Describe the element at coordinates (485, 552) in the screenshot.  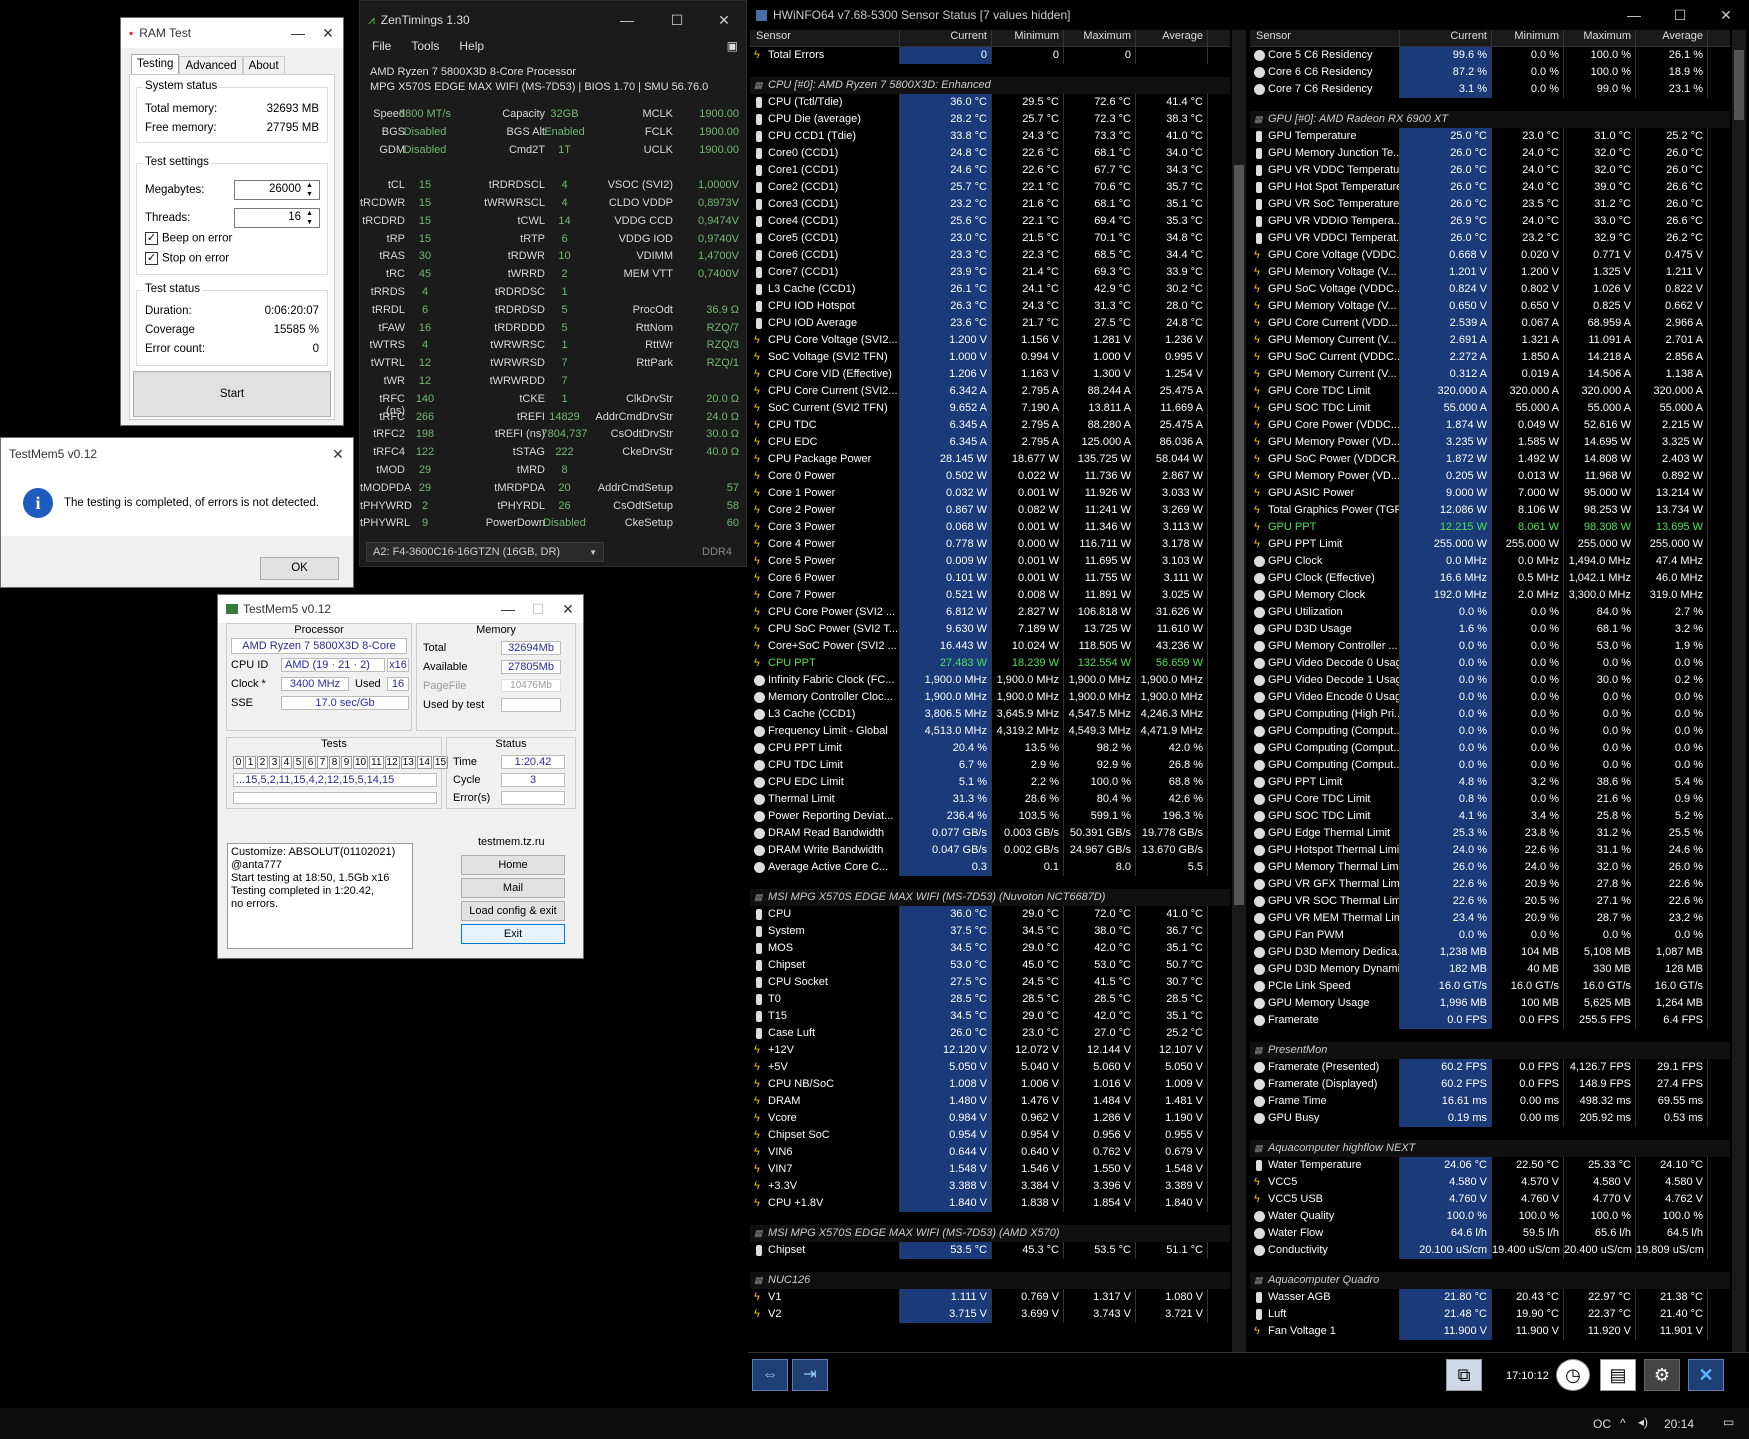
I see `dimm-select: A2: F4-3600C16-16GTZN (16GB, DR) ▼` at that location.